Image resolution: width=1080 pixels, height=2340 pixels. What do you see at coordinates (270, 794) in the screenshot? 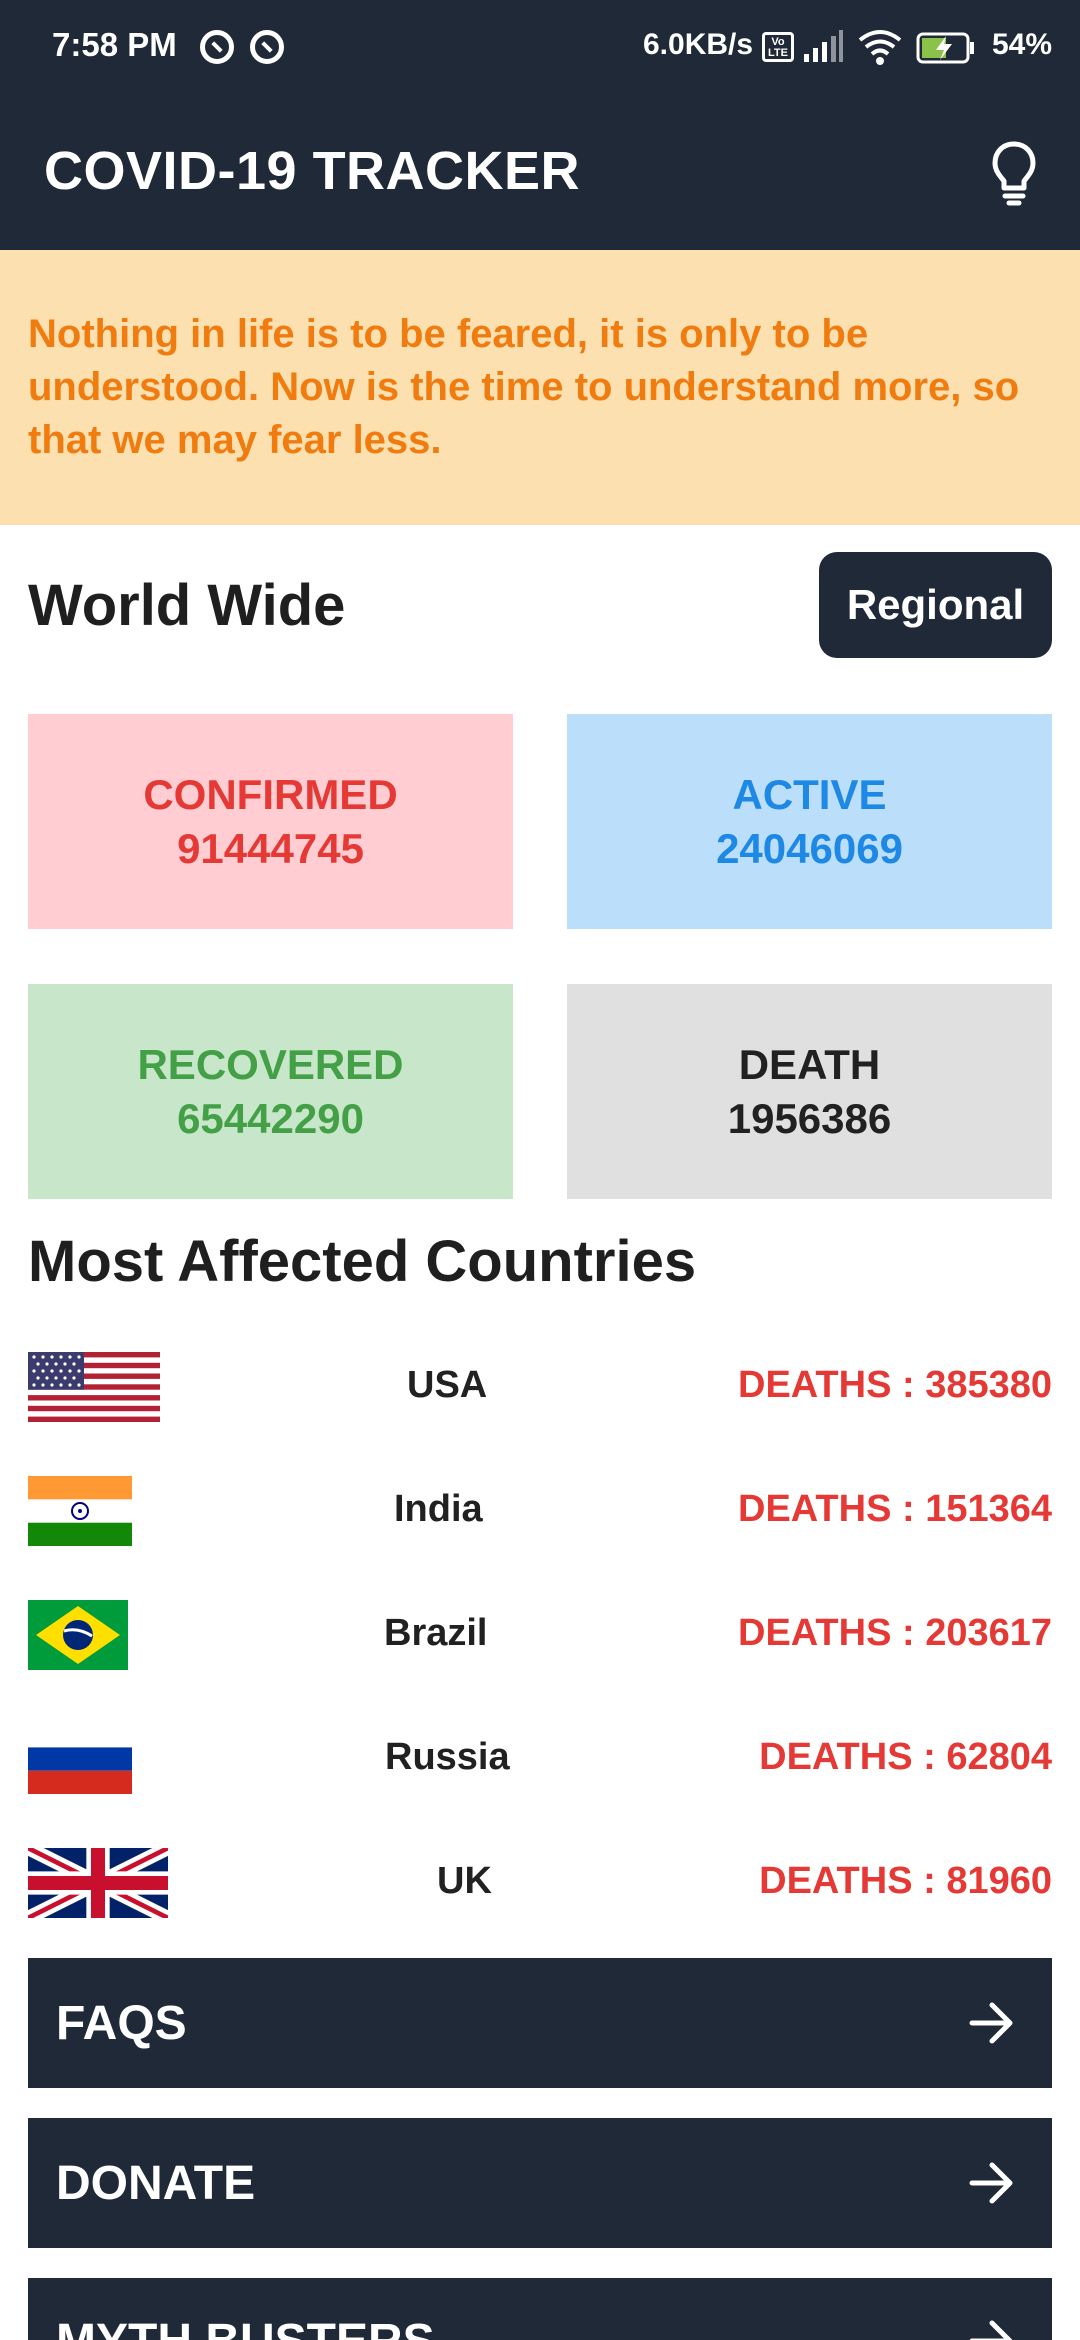
I see `confirmed-label: CONFIRMED` at bounding box center [270, 794].